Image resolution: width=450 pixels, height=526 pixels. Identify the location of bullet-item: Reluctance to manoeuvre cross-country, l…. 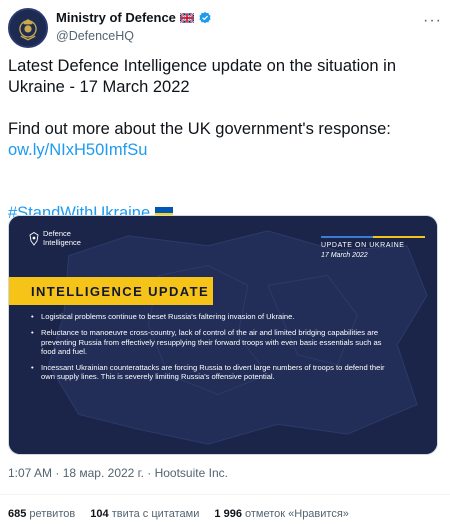
(213, 342).